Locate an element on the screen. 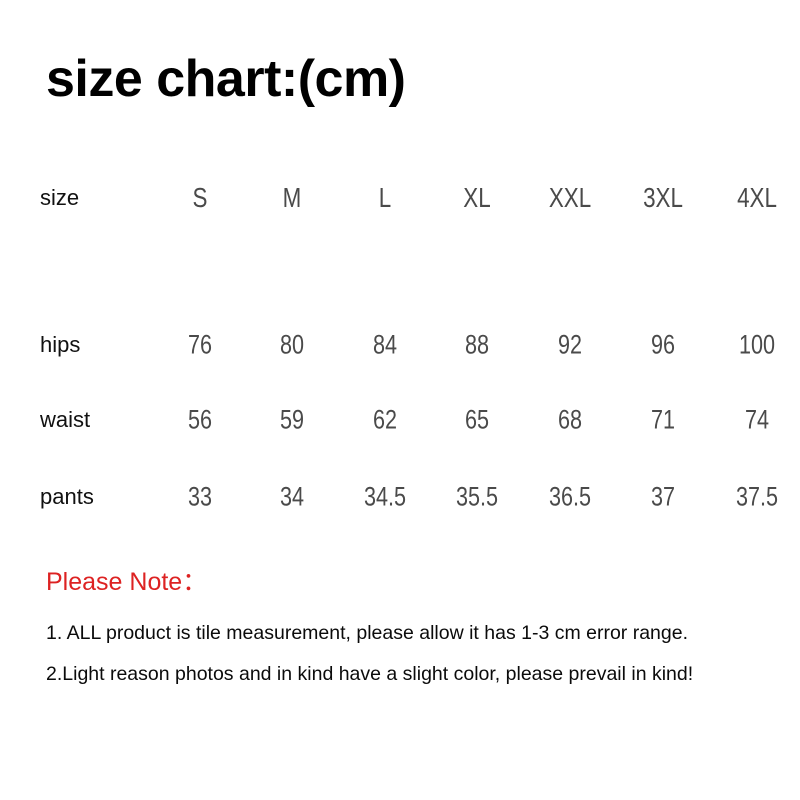 The height and width of the screenshot is (800, 800). cell-pants-s: 33 is located at coordinates (200, 496).